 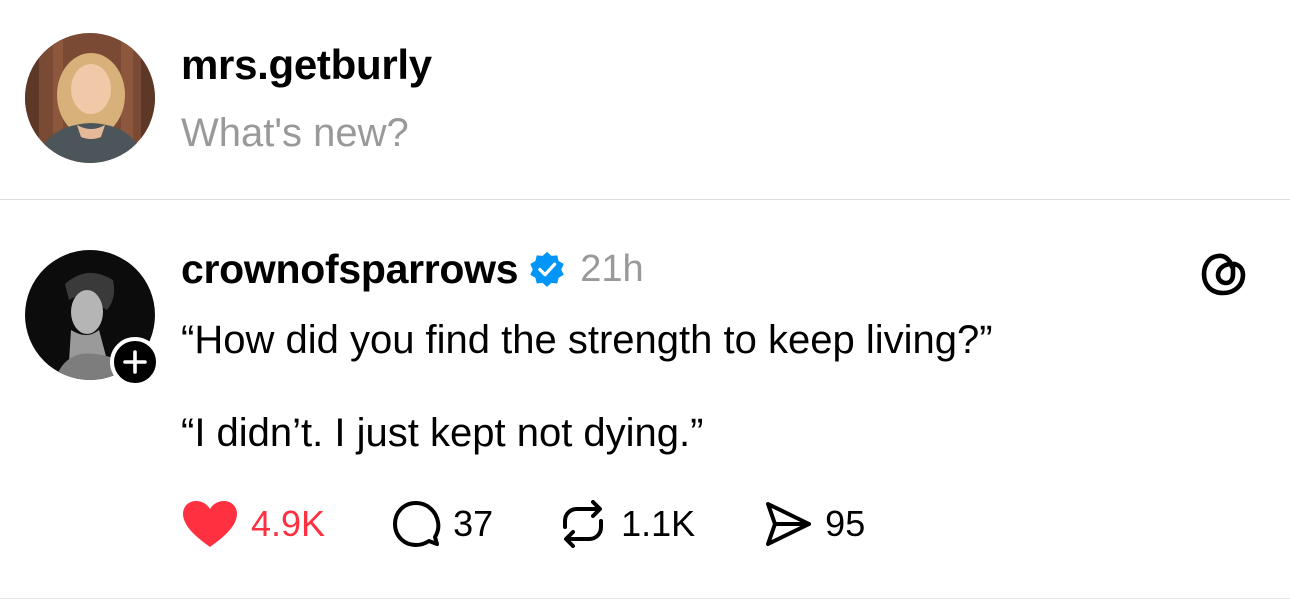 I want to click on composer-avatar, so click(x=90, y=98).